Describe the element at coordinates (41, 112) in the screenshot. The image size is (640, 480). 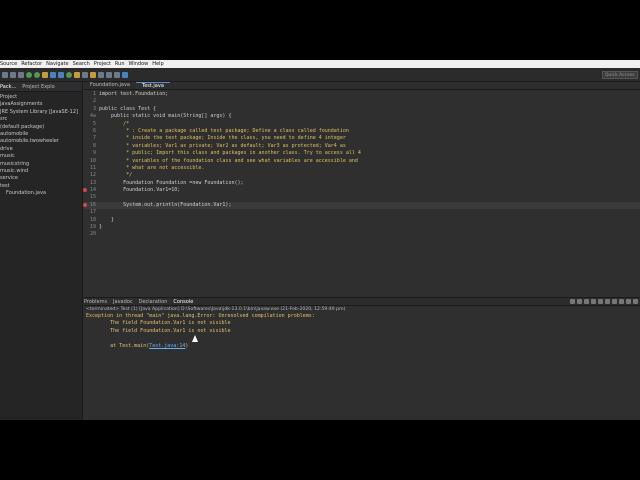
I see `tree-item: JRE System Library [JavaSE-12]` at that location.